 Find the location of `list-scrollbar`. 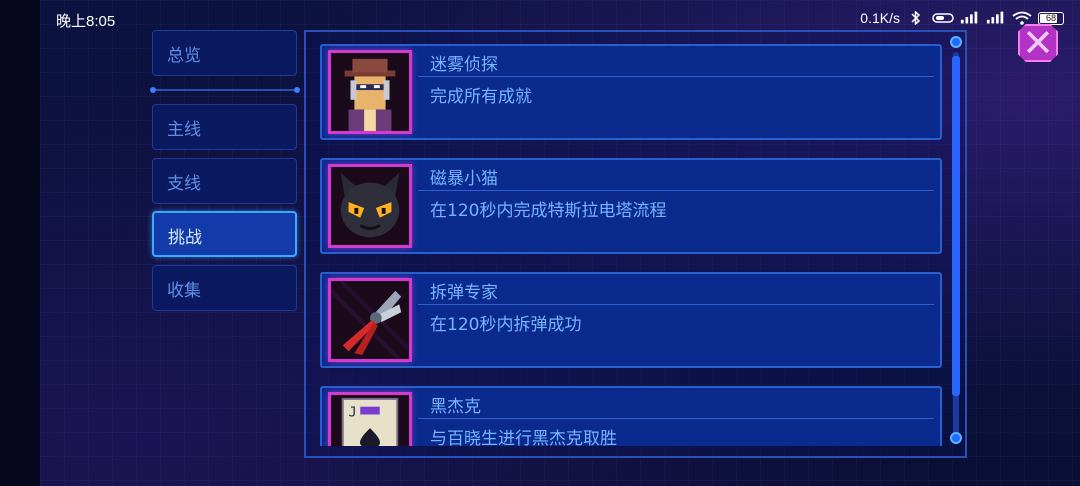

list-scrollbar is located at coordinates (956, 241).